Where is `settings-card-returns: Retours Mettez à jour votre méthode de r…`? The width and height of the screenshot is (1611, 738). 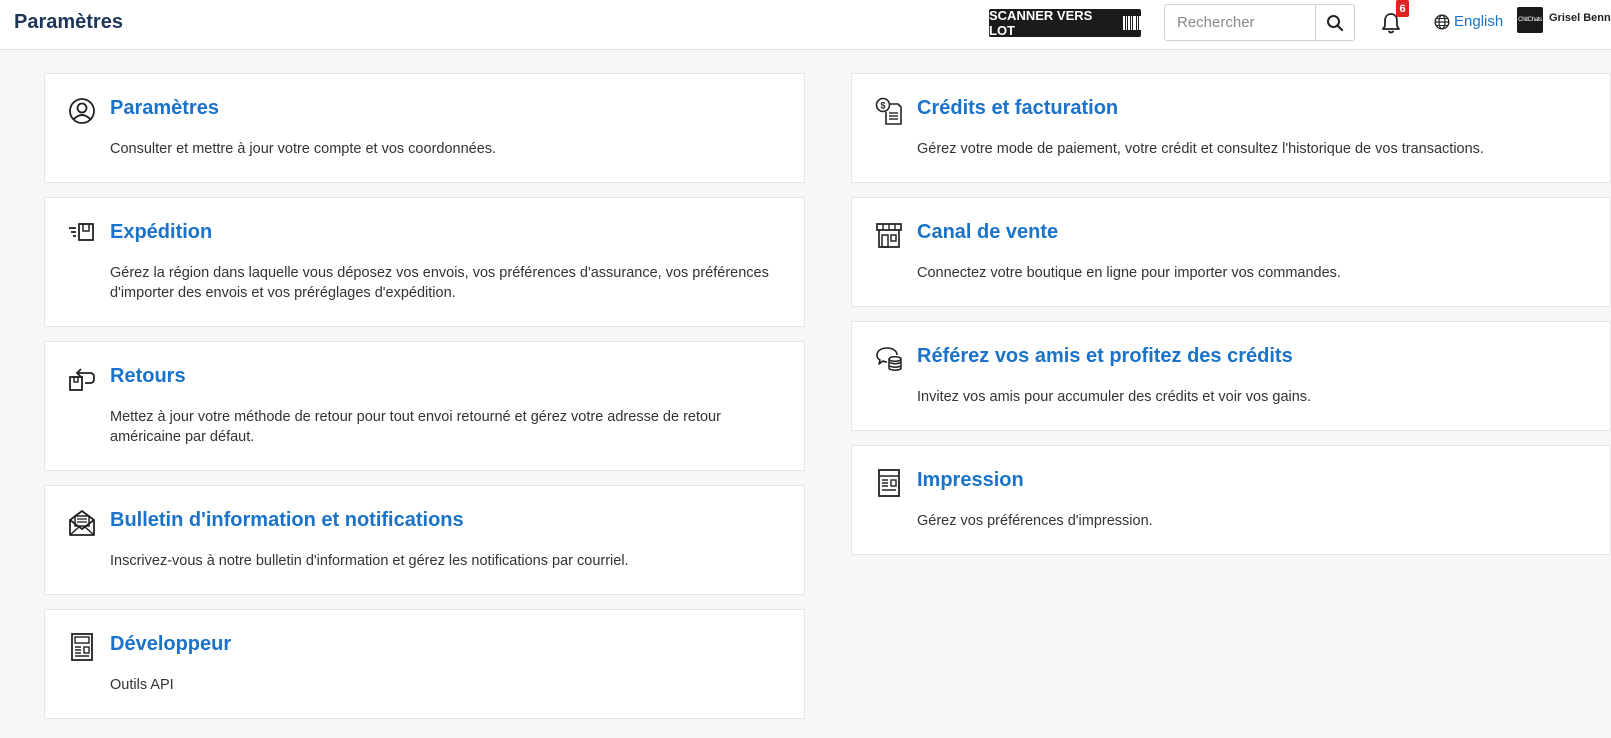 settings-card-returns: Retours Mettez à jour votre méthode de r… is located at coordinates (424, 406).